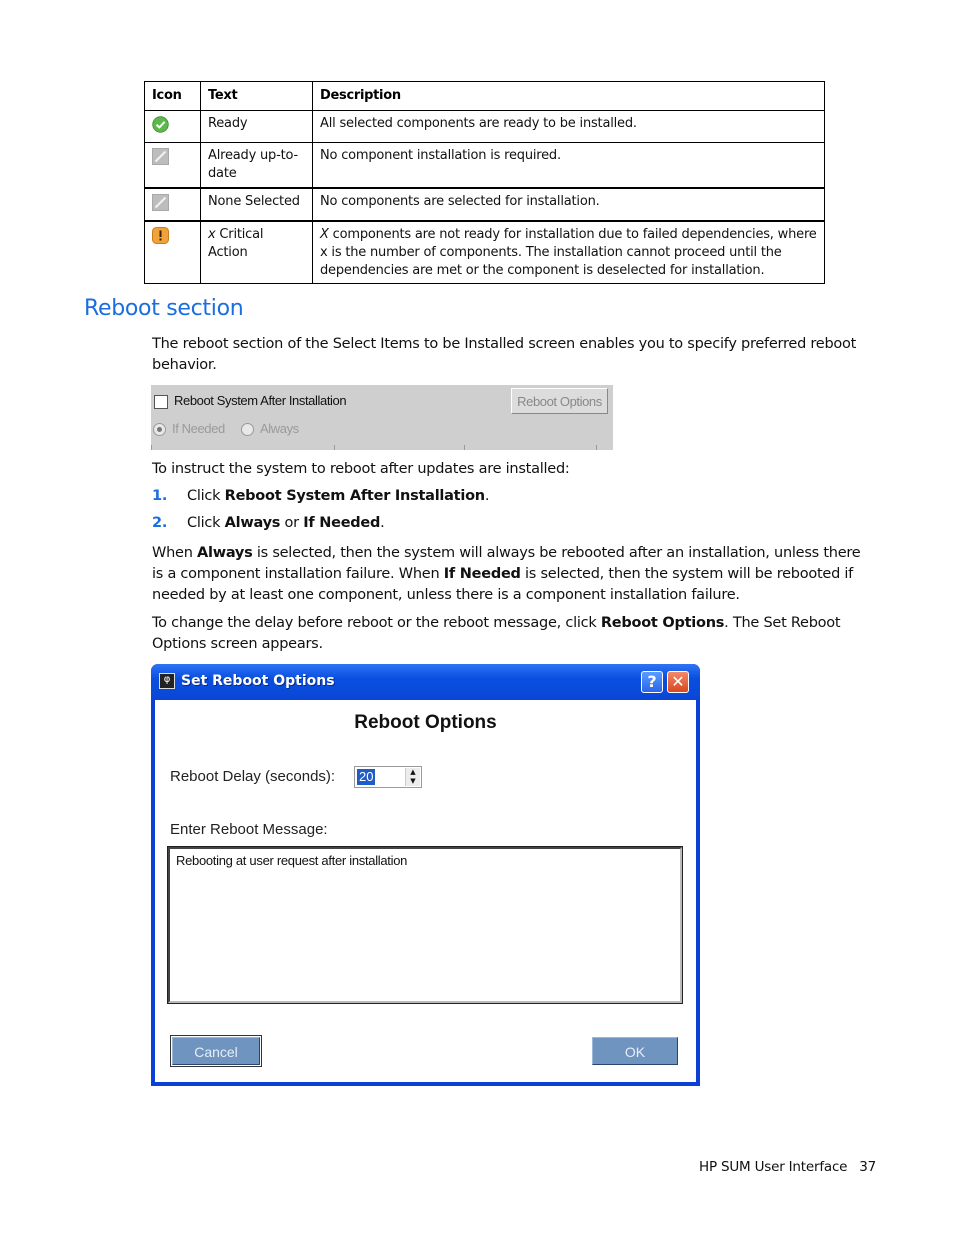 This screenshot has height=1235, width=954. What do you see at coordinates (678, 682) in the screenshot?
I see `close-button: ✕` at bounding box center [678, 682].